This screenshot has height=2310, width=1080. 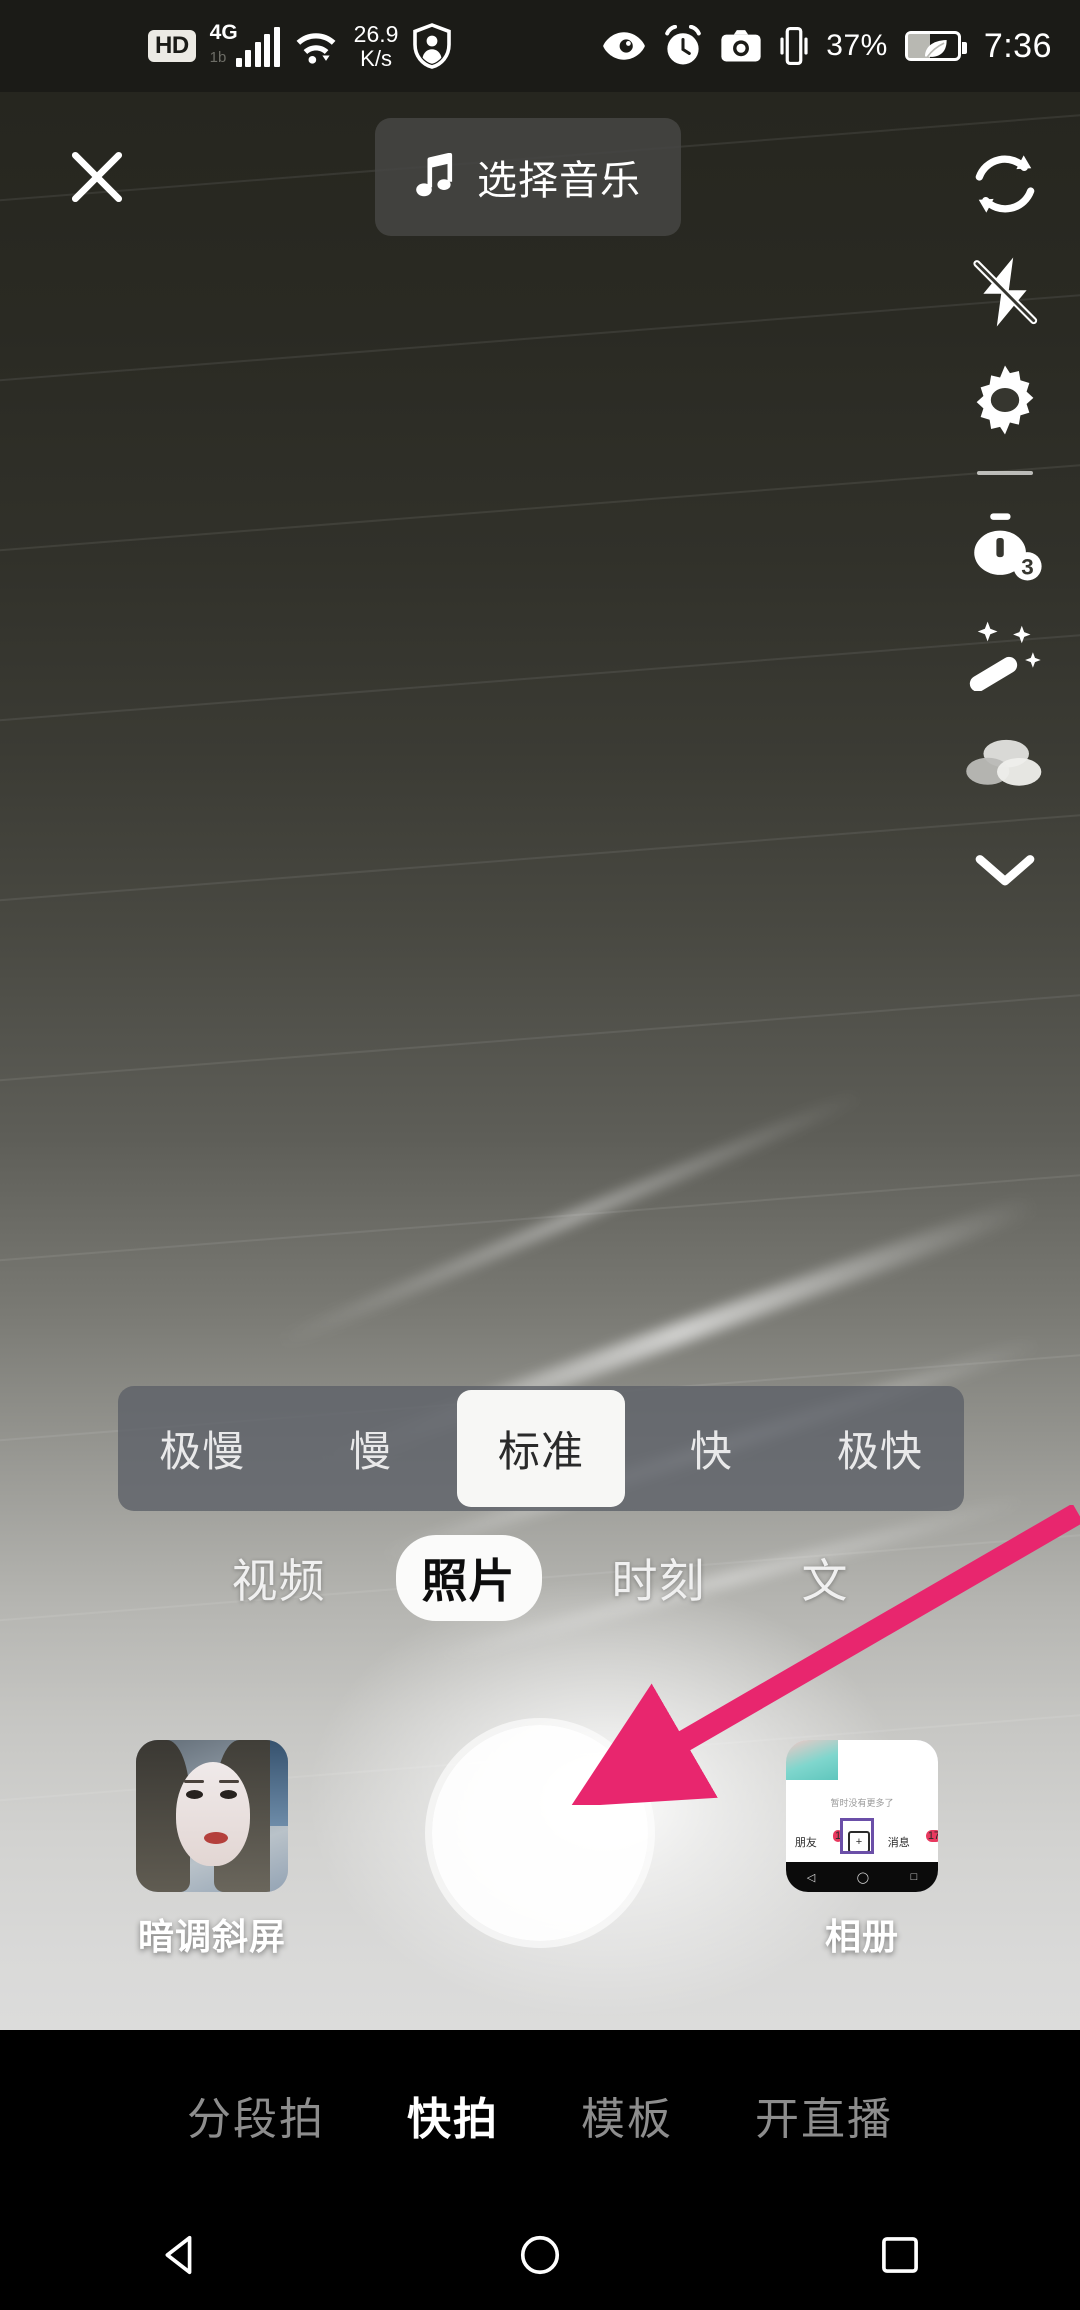 What do you see at coordinates (256, 2115) in the screenshot?
I see `nav-segment-shoot: 分段拍` at bounding box center [256, 2115].